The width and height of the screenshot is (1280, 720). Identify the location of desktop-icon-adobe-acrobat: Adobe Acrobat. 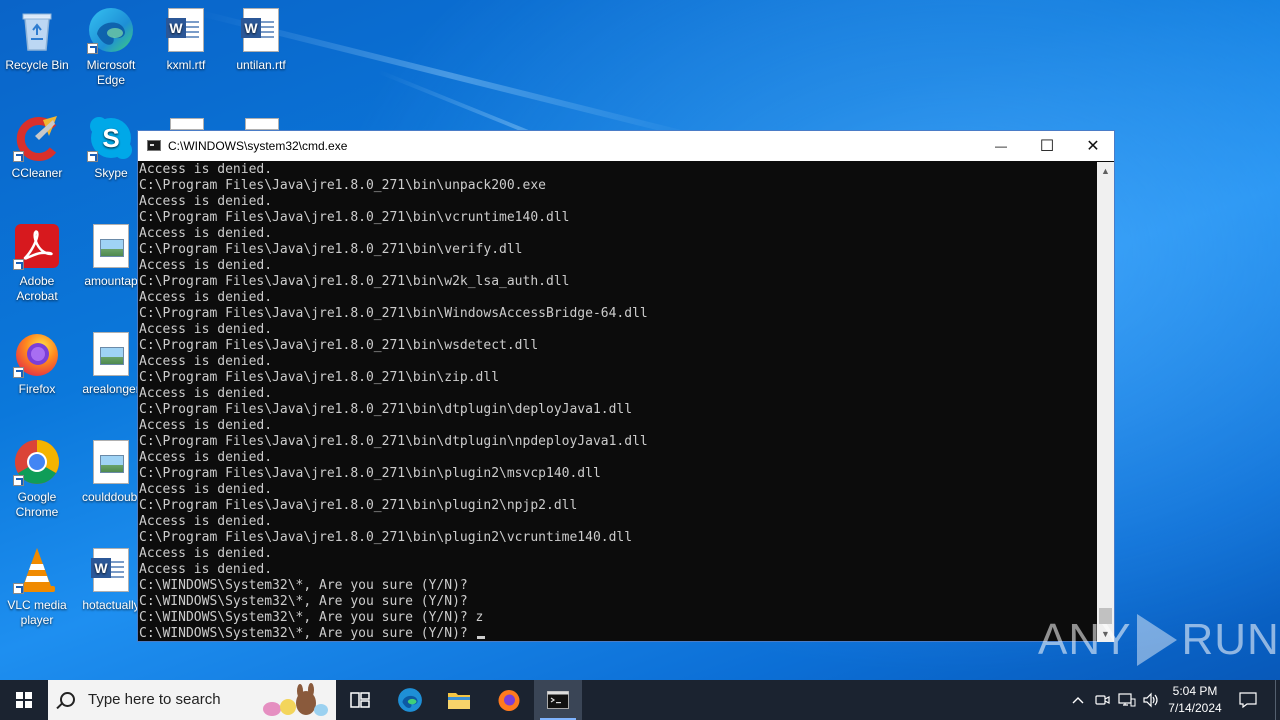
(37, 263).